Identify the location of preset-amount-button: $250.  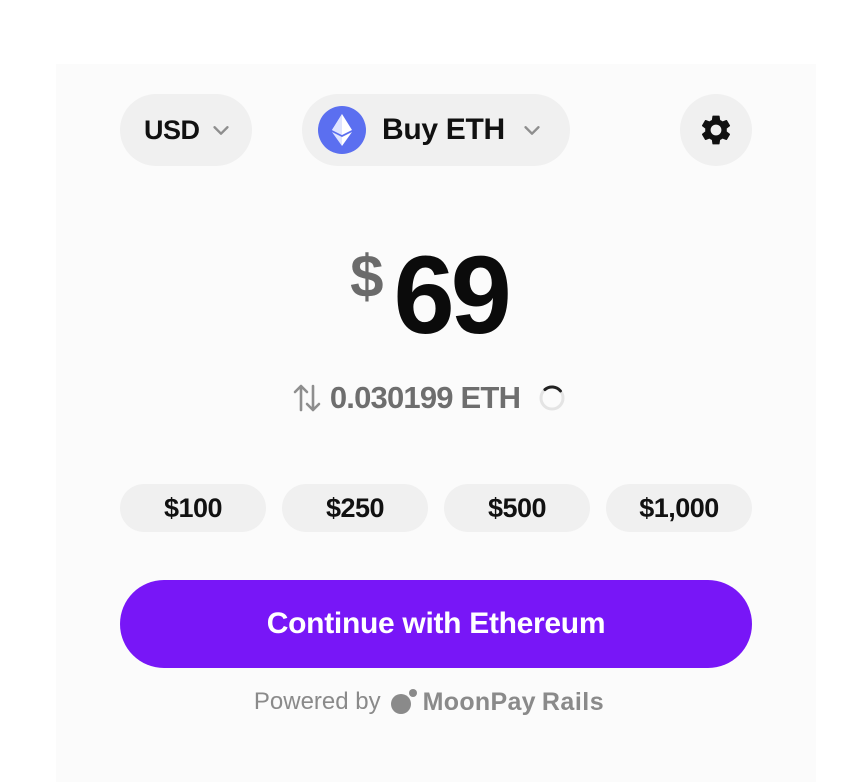
(355, 508).